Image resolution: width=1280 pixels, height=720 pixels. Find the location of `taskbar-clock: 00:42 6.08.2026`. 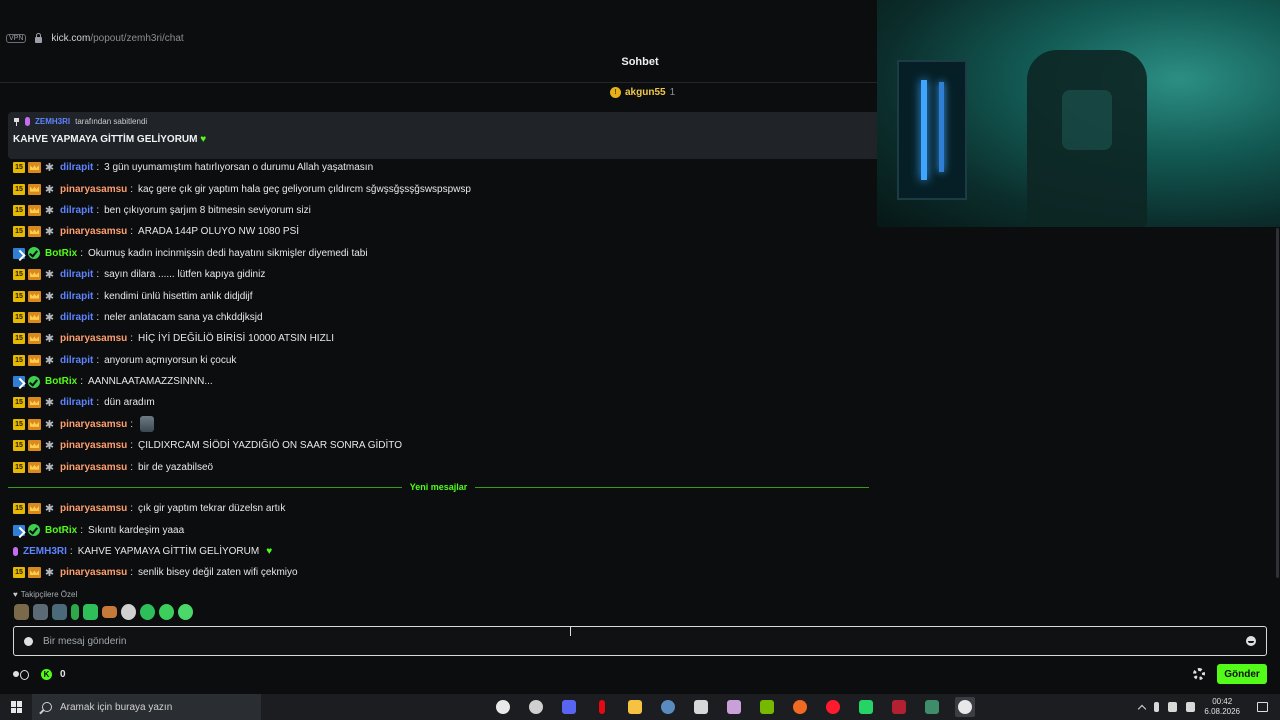

taskbar-clock: 00:42 6.08.2026 is located at coordinates (1222, 707).